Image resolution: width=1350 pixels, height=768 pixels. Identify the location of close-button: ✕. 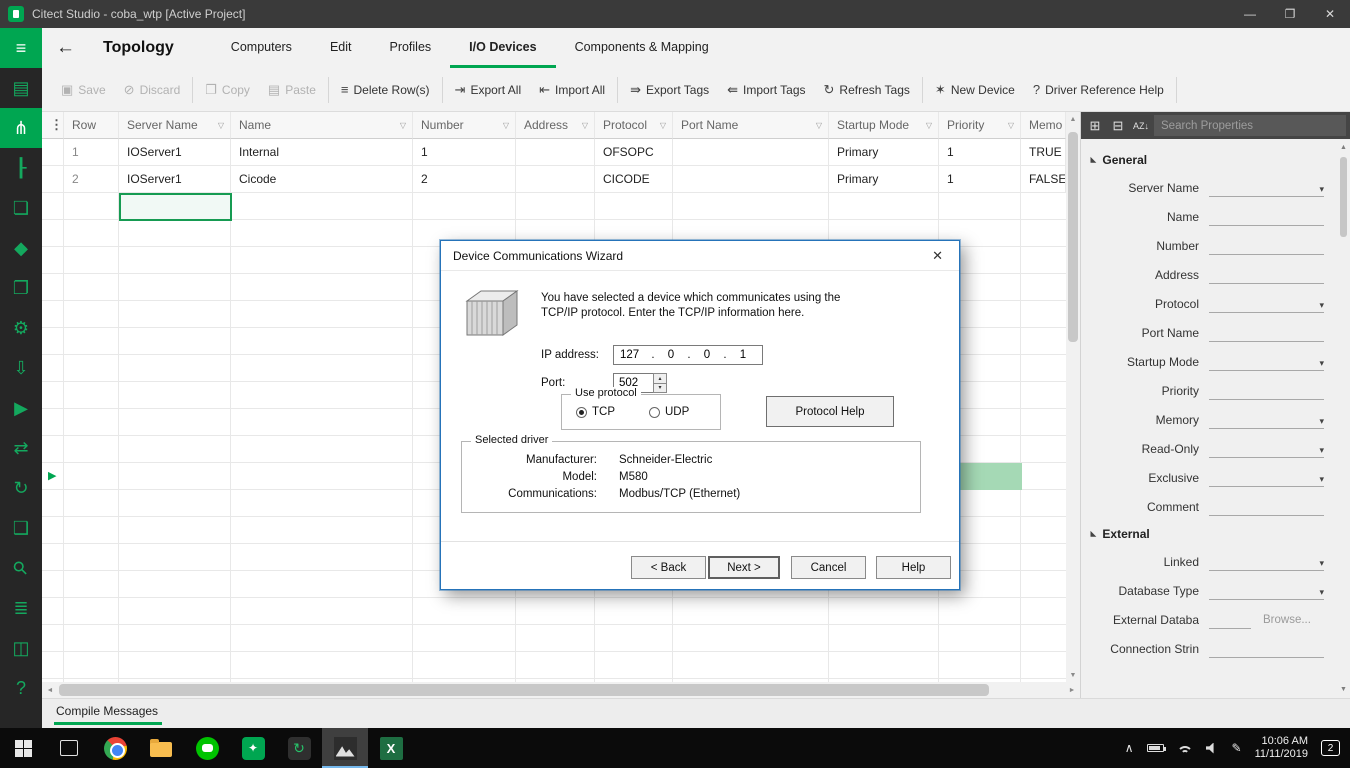
(1330, 14).